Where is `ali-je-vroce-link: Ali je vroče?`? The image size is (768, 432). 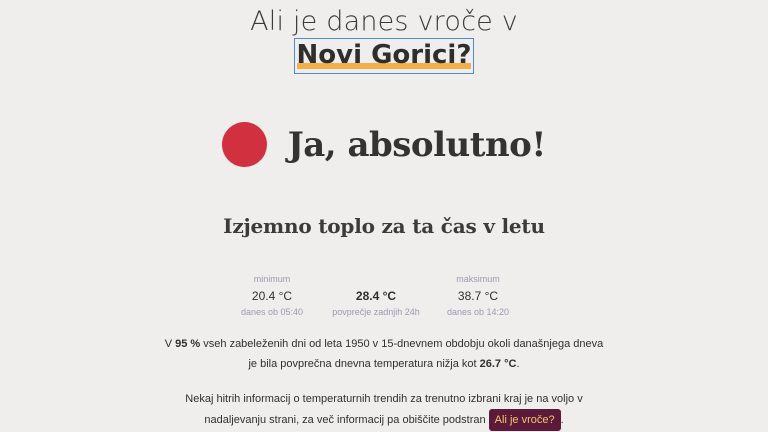 ali-je-vroce-link: Ali je vroče? is located at coordinates (524, 420).